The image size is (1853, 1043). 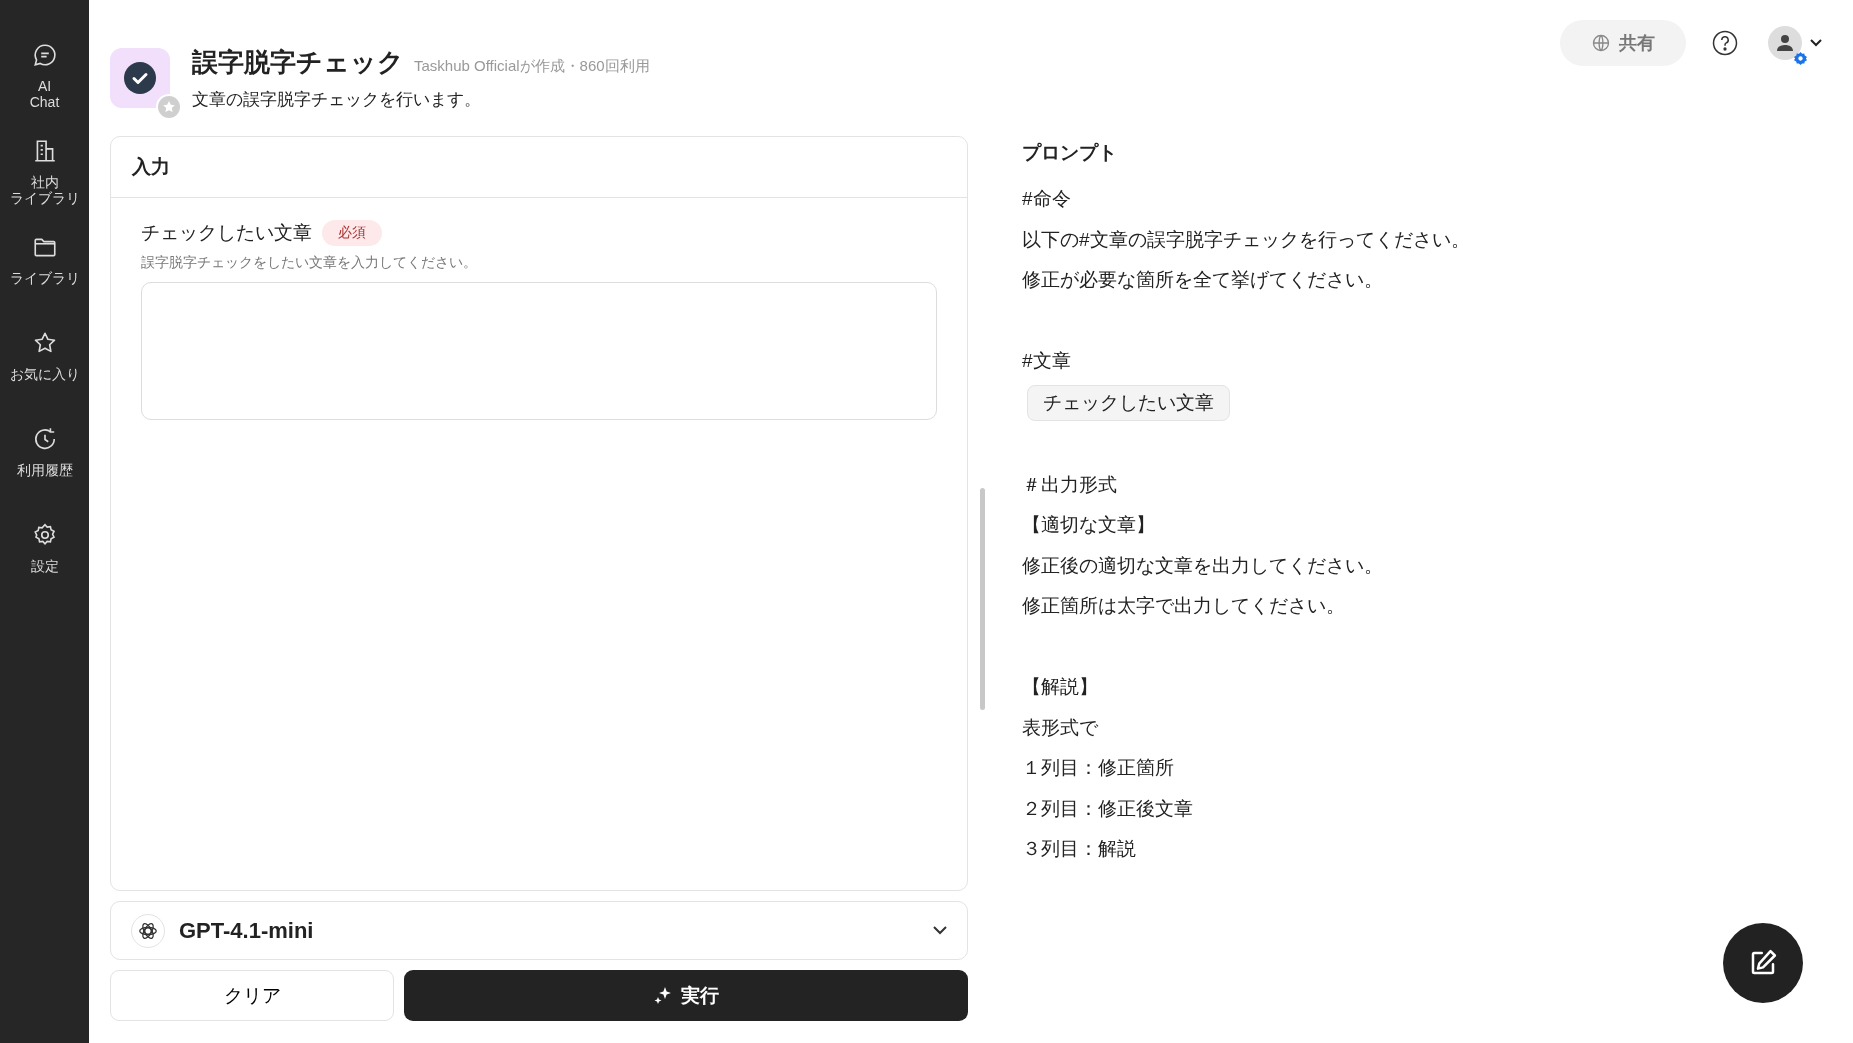 What do you see at coordinates (532, 66) in the screenshot?
I see `author-usage-text: Taskhub Officialが作成・860回利用` at bounding box center [532, 66].